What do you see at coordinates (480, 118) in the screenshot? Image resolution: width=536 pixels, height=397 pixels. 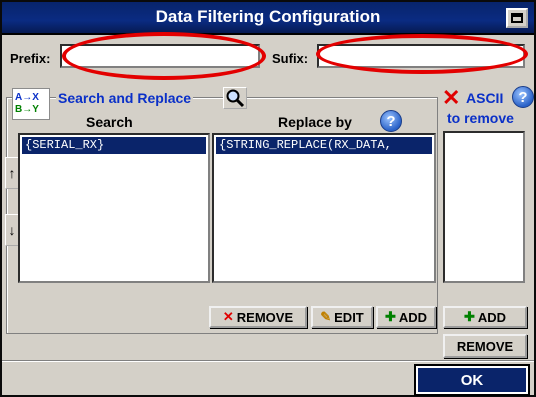 I see `ascii-subtitle: to remove` at bounding box center [480, 118].